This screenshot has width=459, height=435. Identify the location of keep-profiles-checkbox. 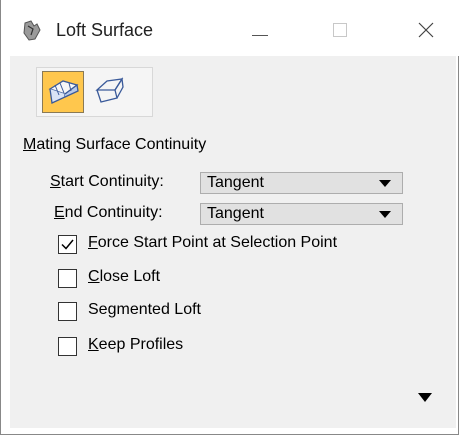
(67, 346).